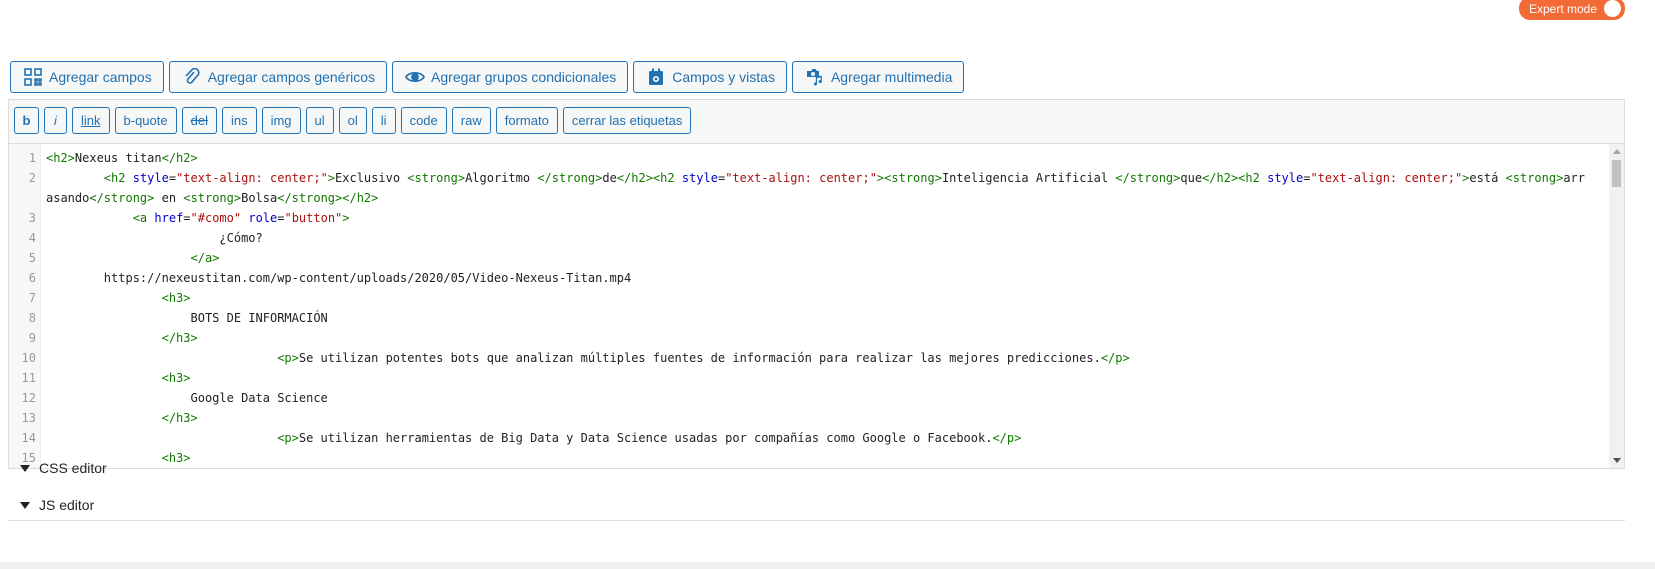 The image size is (1655, 569). I want to click on line-number: 4, so click(32, 238).